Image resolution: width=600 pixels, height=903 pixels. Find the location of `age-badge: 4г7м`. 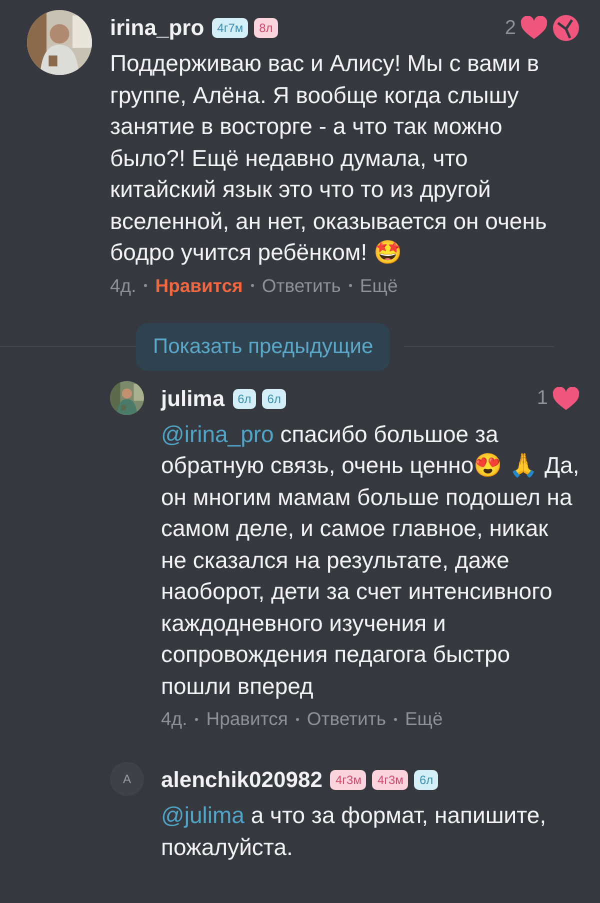

age-badge: 4г7м is located at coordinates (230, 28).